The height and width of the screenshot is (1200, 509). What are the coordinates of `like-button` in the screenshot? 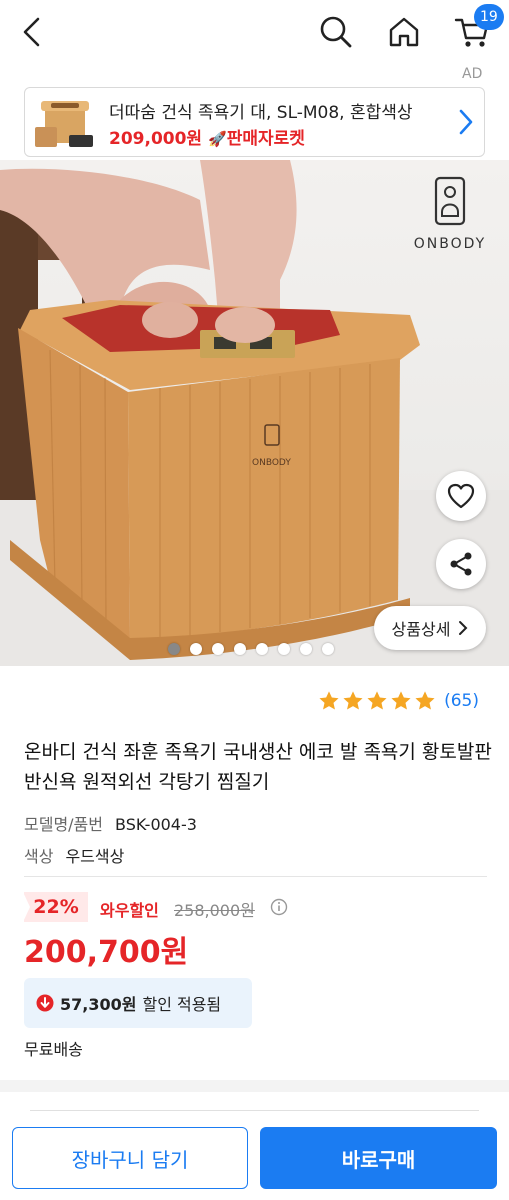 It's located at (461, 496).